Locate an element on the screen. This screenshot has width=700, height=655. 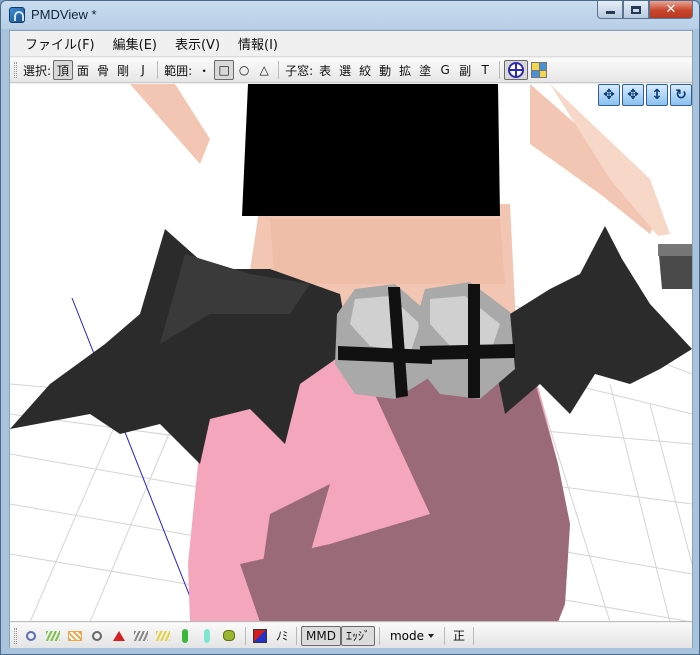
grid-icon is located at coordinates (539, 70).